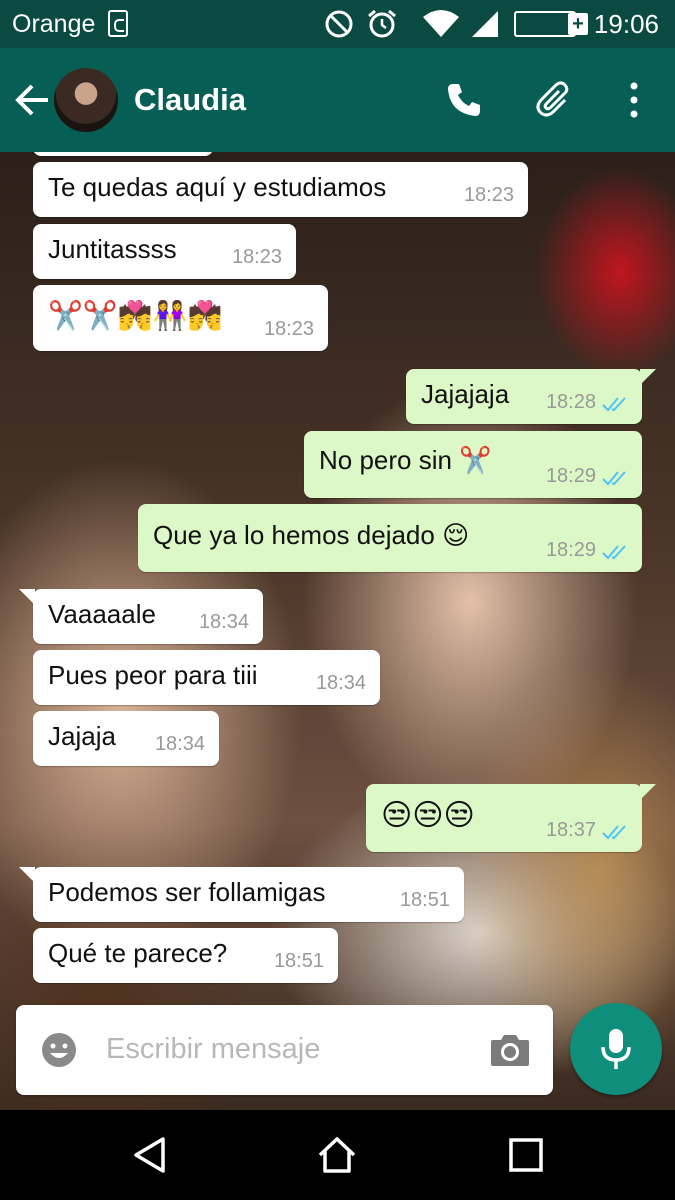 This screenshot has width=675, height=1200. Describe the element at coordinates (405, 460) in the screenshot. I see `message-text: No pero sin ✂️` at that location.